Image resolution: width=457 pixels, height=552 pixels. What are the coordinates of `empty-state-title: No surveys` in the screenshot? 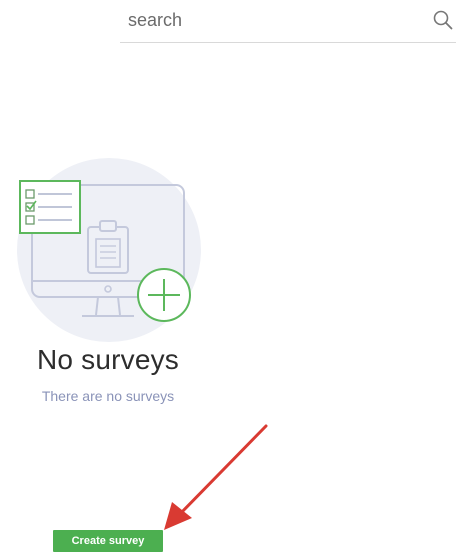 It's located at (108, 359).